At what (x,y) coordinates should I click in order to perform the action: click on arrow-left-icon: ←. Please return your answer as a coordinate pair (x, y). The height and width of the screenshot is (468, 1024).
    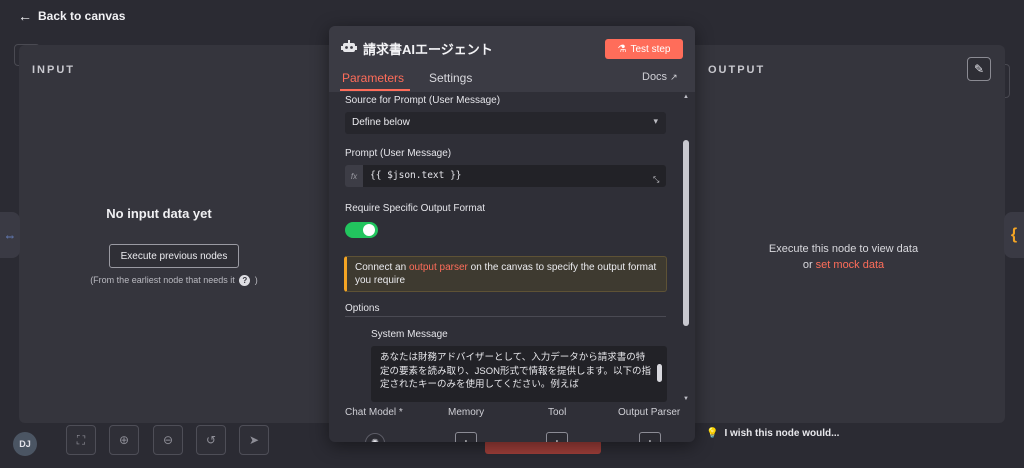
    Looking at the image, I should click on (25, 16).